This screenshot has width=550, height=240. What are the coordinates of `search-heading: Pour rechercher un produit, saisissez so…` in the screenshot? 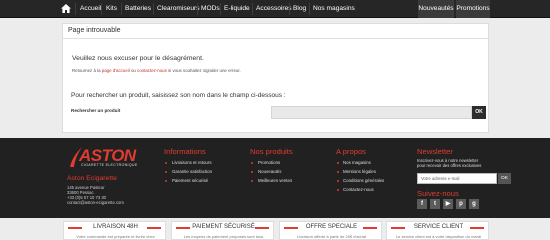 It's located at (178, 95).